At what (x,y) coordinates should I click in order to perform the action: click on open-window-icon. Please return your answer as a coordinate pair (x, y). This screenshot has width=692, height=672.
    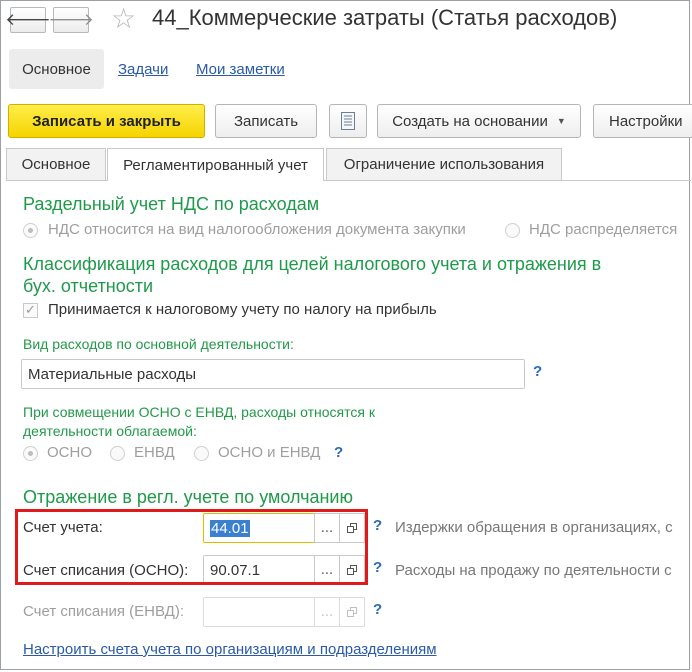
    Looking at the image, I should click on (352, 612).